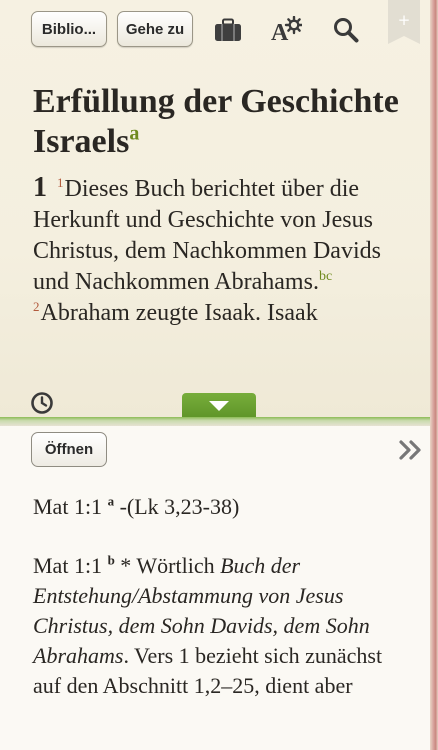  I want to click on toolbar: Biblio... Gehe zu A +, so click(215, 31).